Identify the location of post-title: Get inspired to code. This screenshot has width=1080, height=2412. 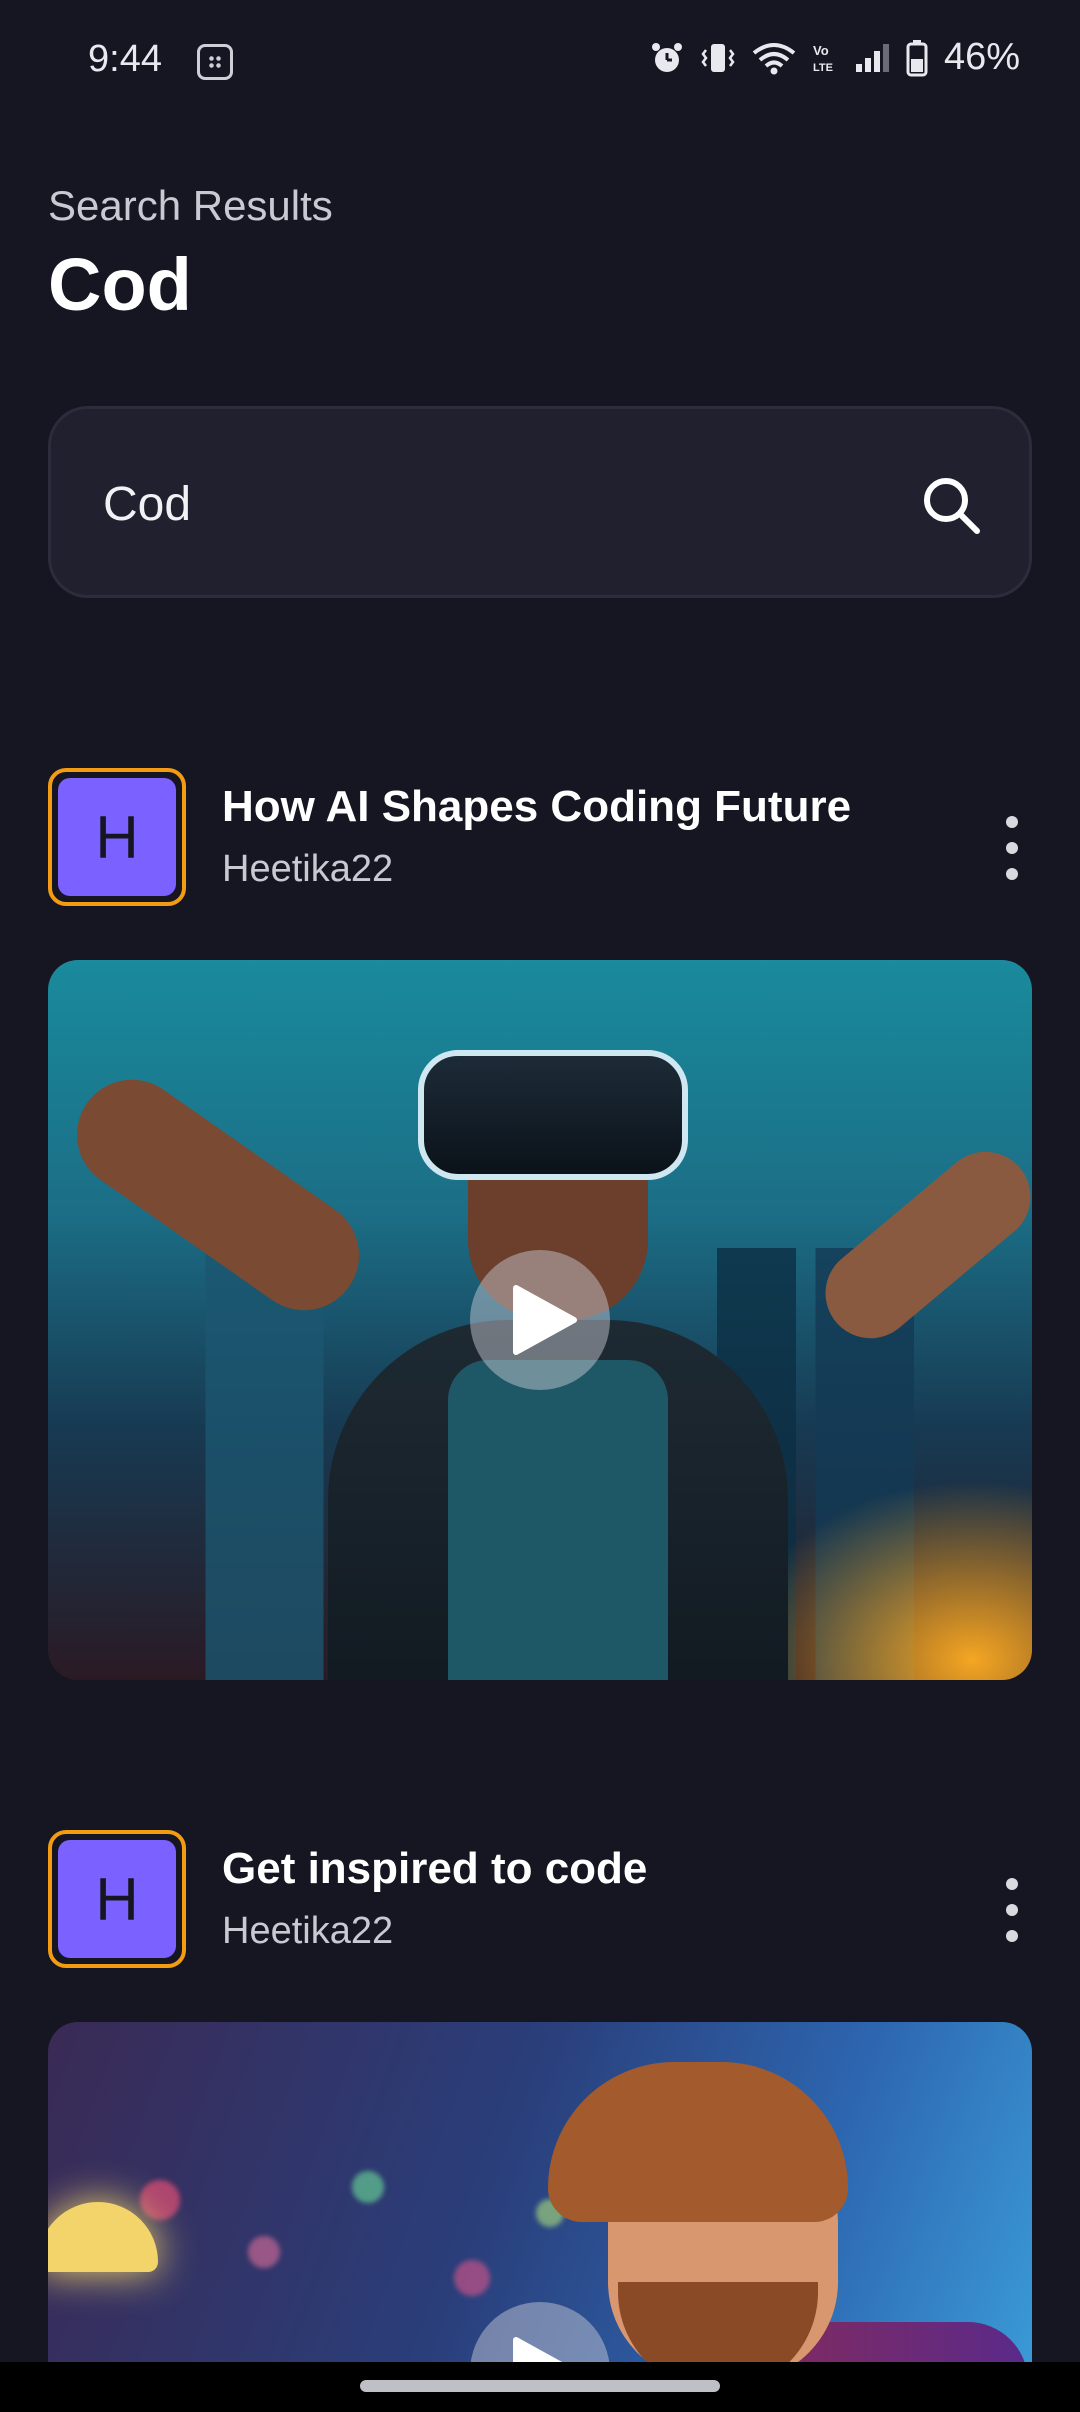
(434, 1869).